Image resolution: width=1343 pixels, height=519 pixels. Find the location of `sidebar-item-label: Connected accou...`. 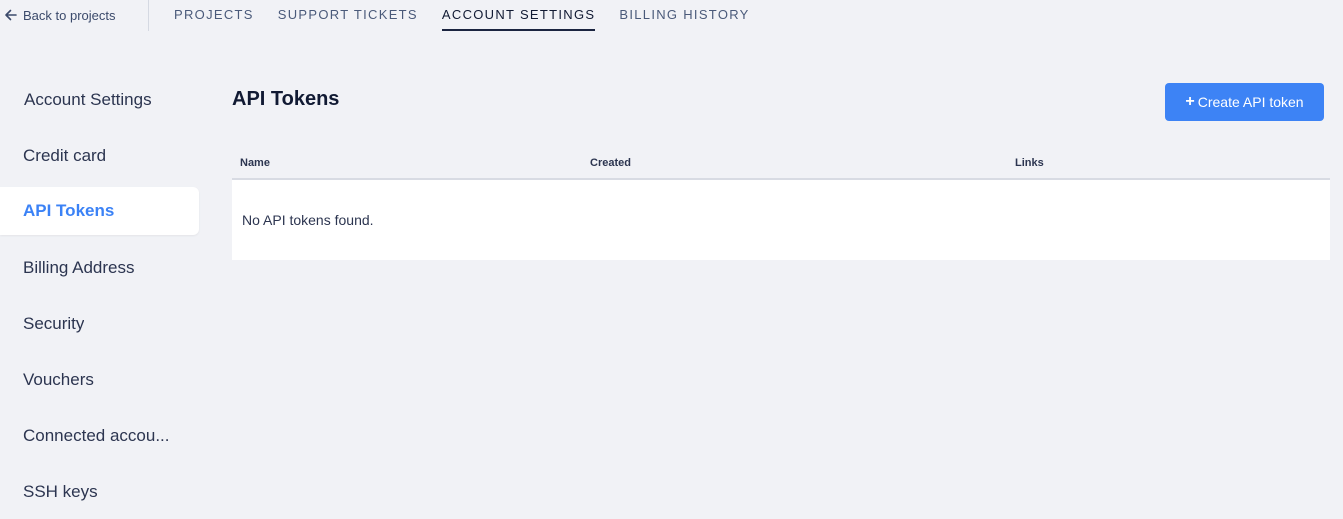

sidebar-item-label: Connected accou... is located at coordinates (96, 435).